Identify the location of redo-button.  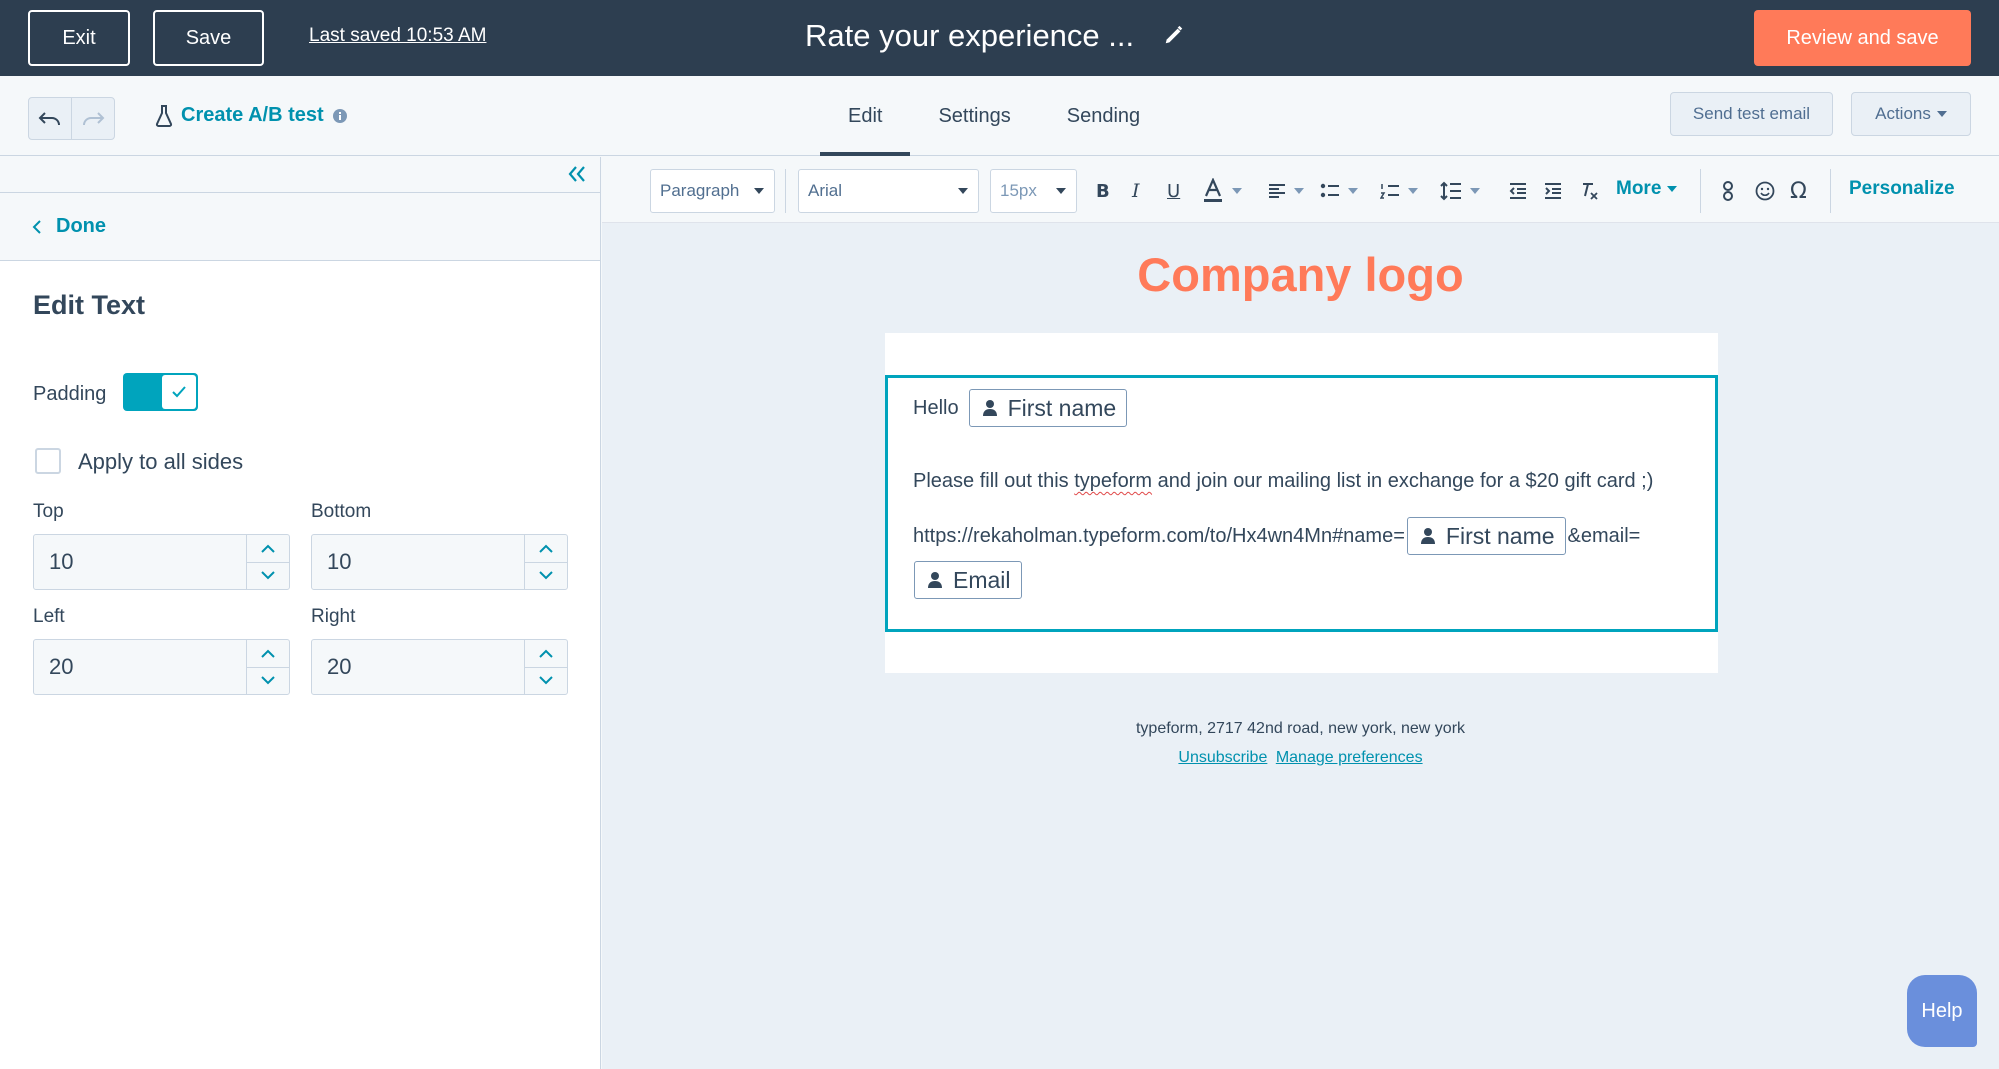
(92, 118).